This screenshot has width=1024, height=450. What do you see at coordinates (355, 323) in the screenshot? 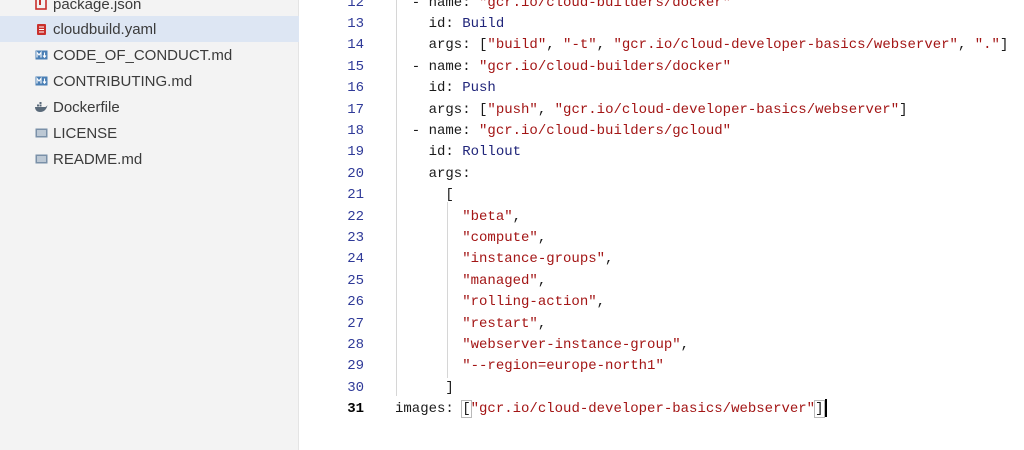
I see `line-number: 27` at bounding box center [355, 323].